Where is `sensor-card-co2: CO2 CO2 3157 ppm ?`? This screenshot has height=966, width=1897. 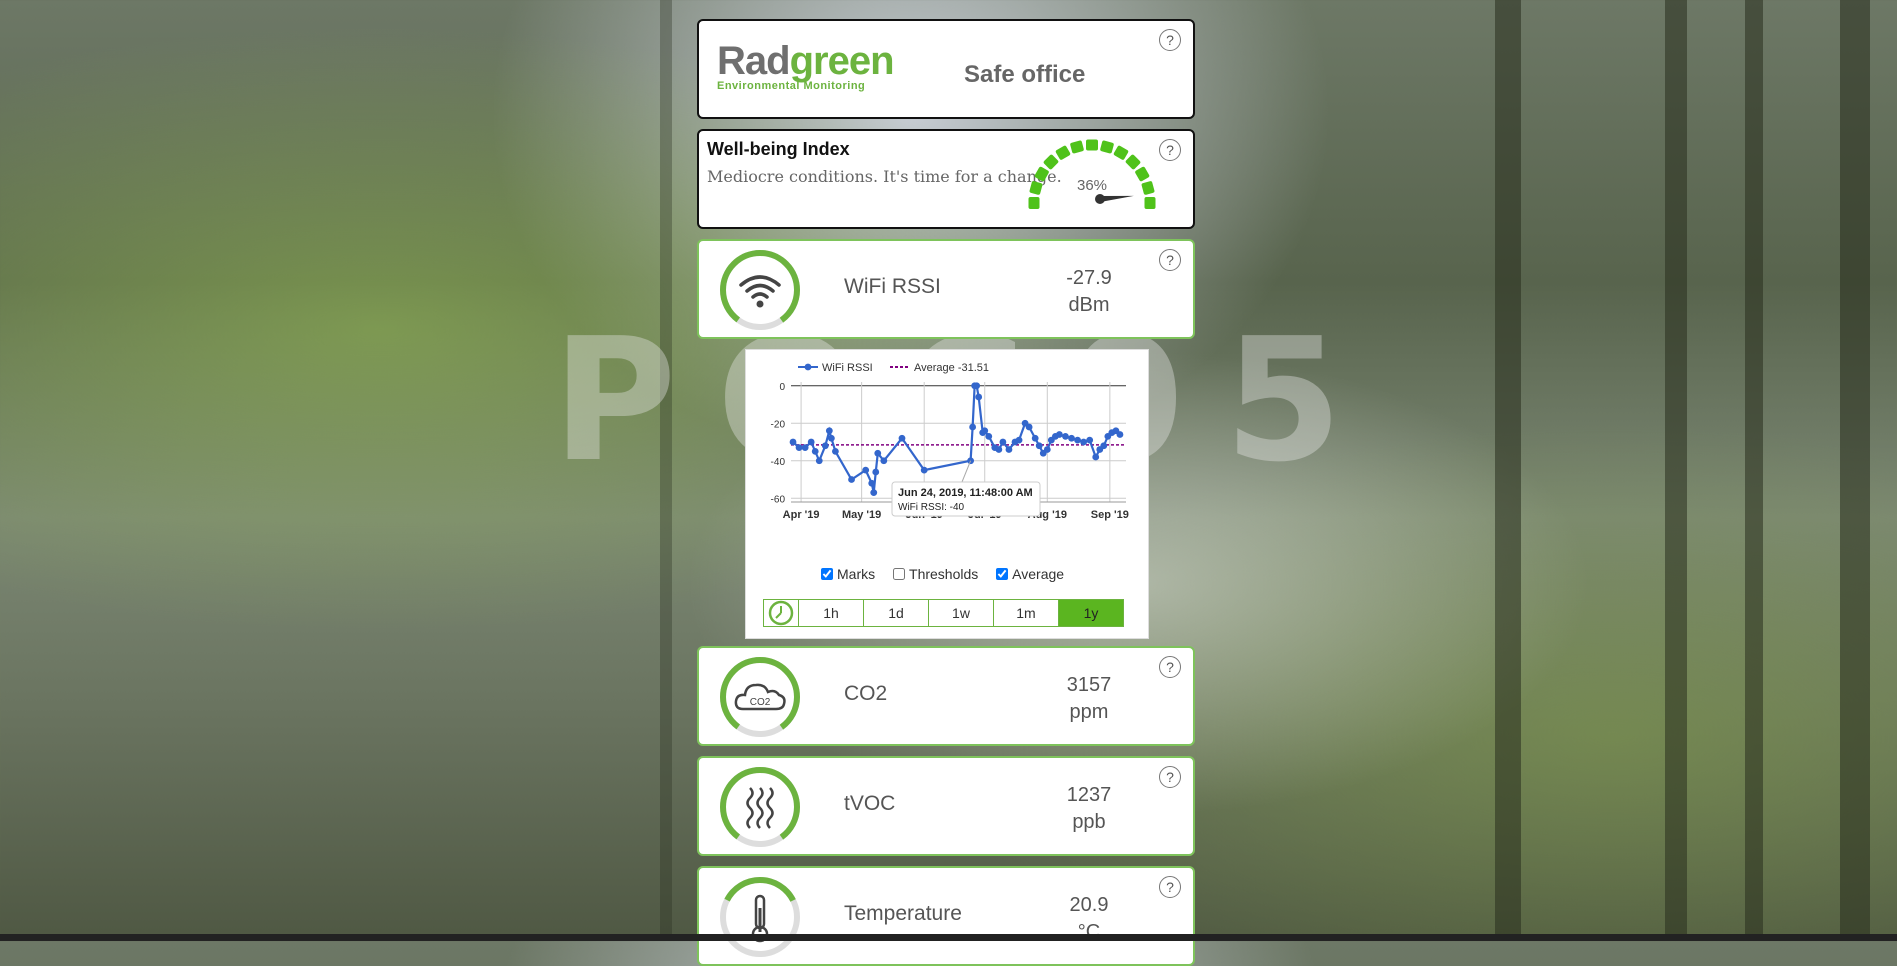 sensor-card-co2: CO2 CO2 3157 ppm ? is located at coordinates (946, 696).